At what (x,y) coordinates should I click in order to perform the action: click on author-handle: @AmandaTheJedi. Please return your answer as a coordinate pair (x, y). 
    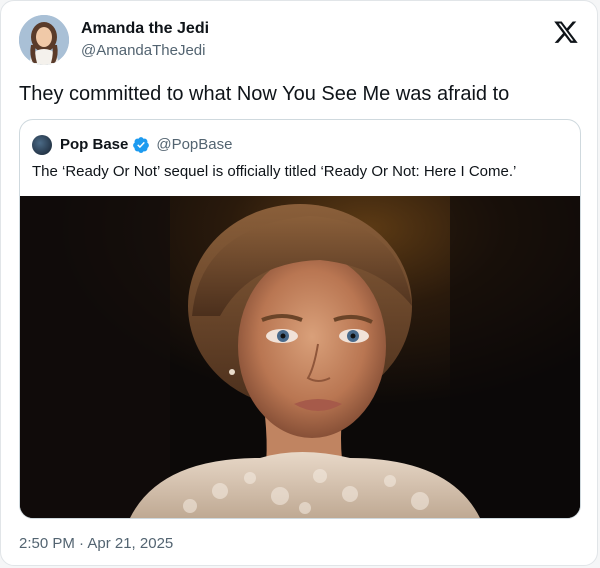
    Looking at the image, I should click on (143, 51).